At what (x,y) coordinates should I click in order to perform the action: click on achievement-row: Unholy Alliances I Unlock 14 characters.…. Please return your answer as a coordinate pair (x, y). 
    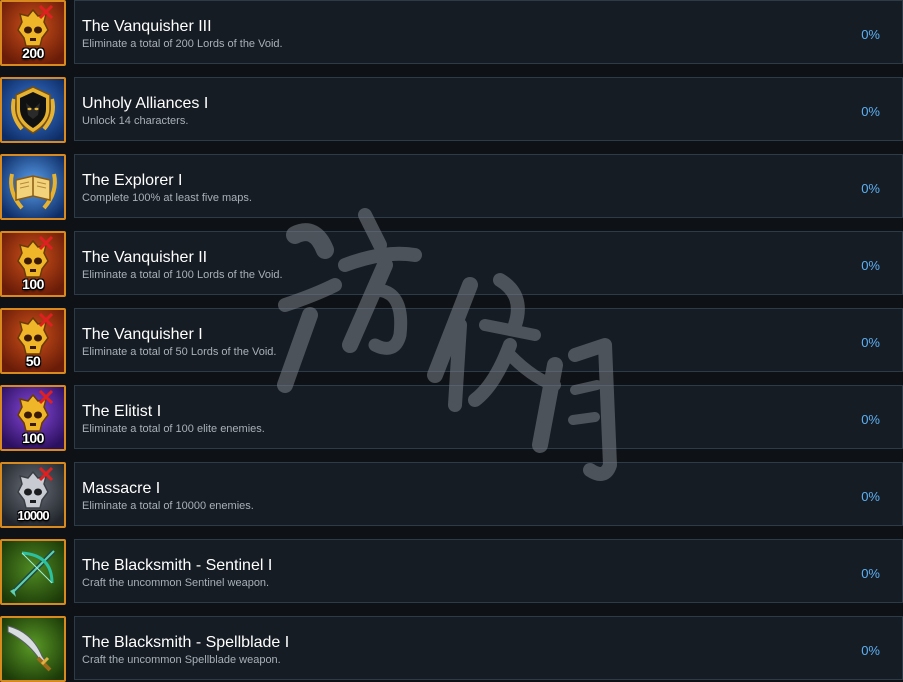
    Looking at the image, I should click on (451, 110).